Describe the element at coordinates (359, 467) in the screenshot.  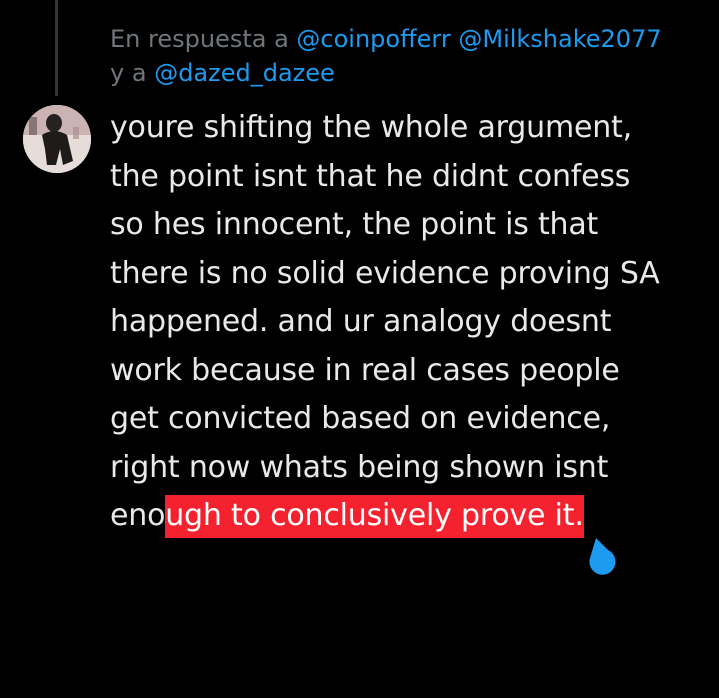
I see `tweet-text-line: right now whats being shown isnt` at that location.